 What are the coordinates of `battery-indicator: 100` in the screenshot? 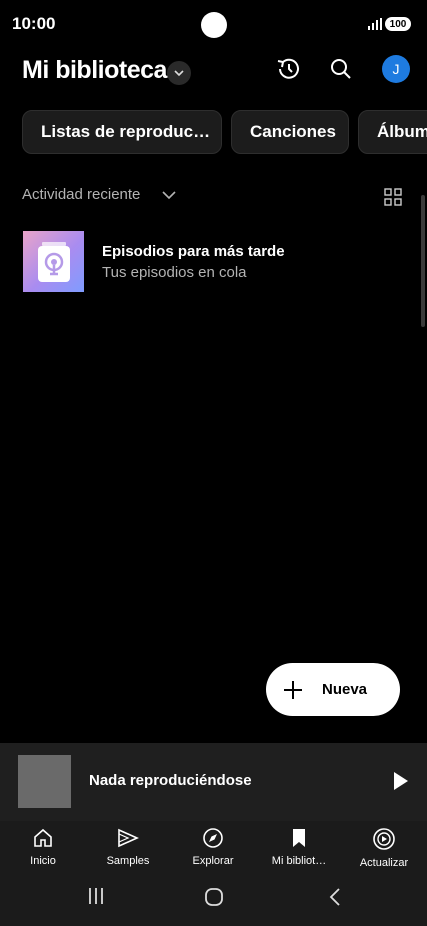 It's located at (398, 24).